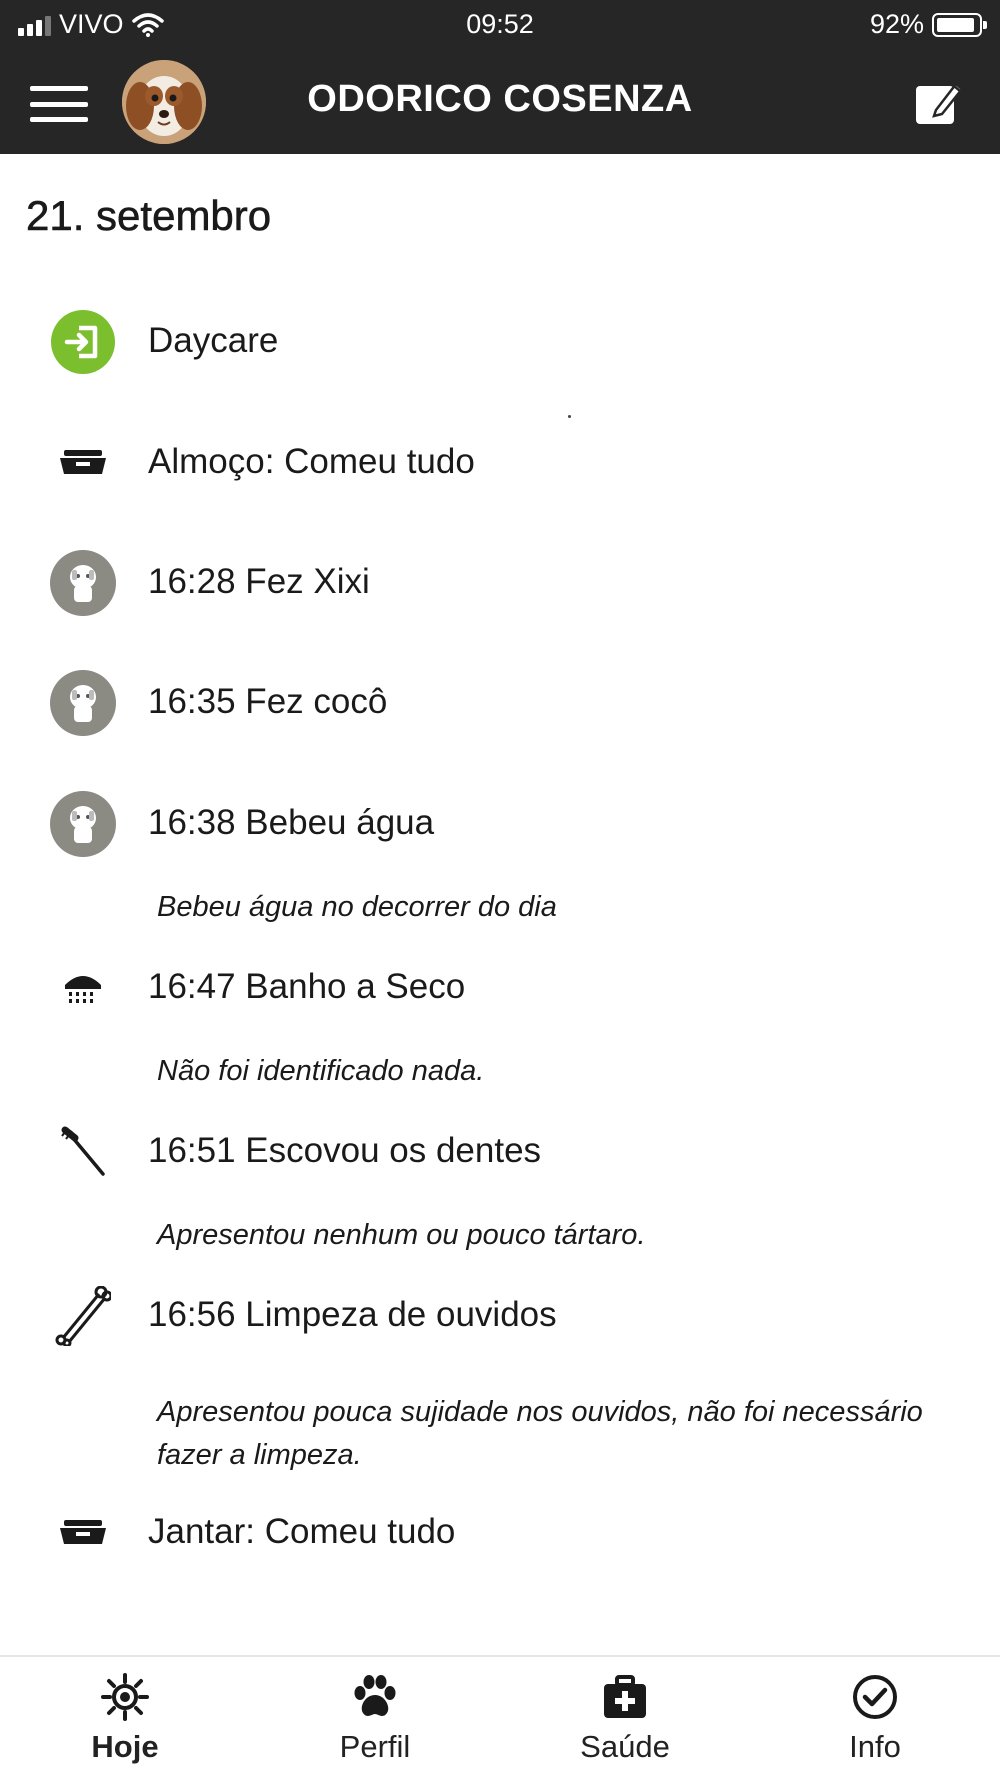 Image resolution: width=1000 pixels, height=1780 pixels. What do you see at coordinates (928, 24) in the screenshot?
I see `status-right: 92%` at bounding box center [928, 24].